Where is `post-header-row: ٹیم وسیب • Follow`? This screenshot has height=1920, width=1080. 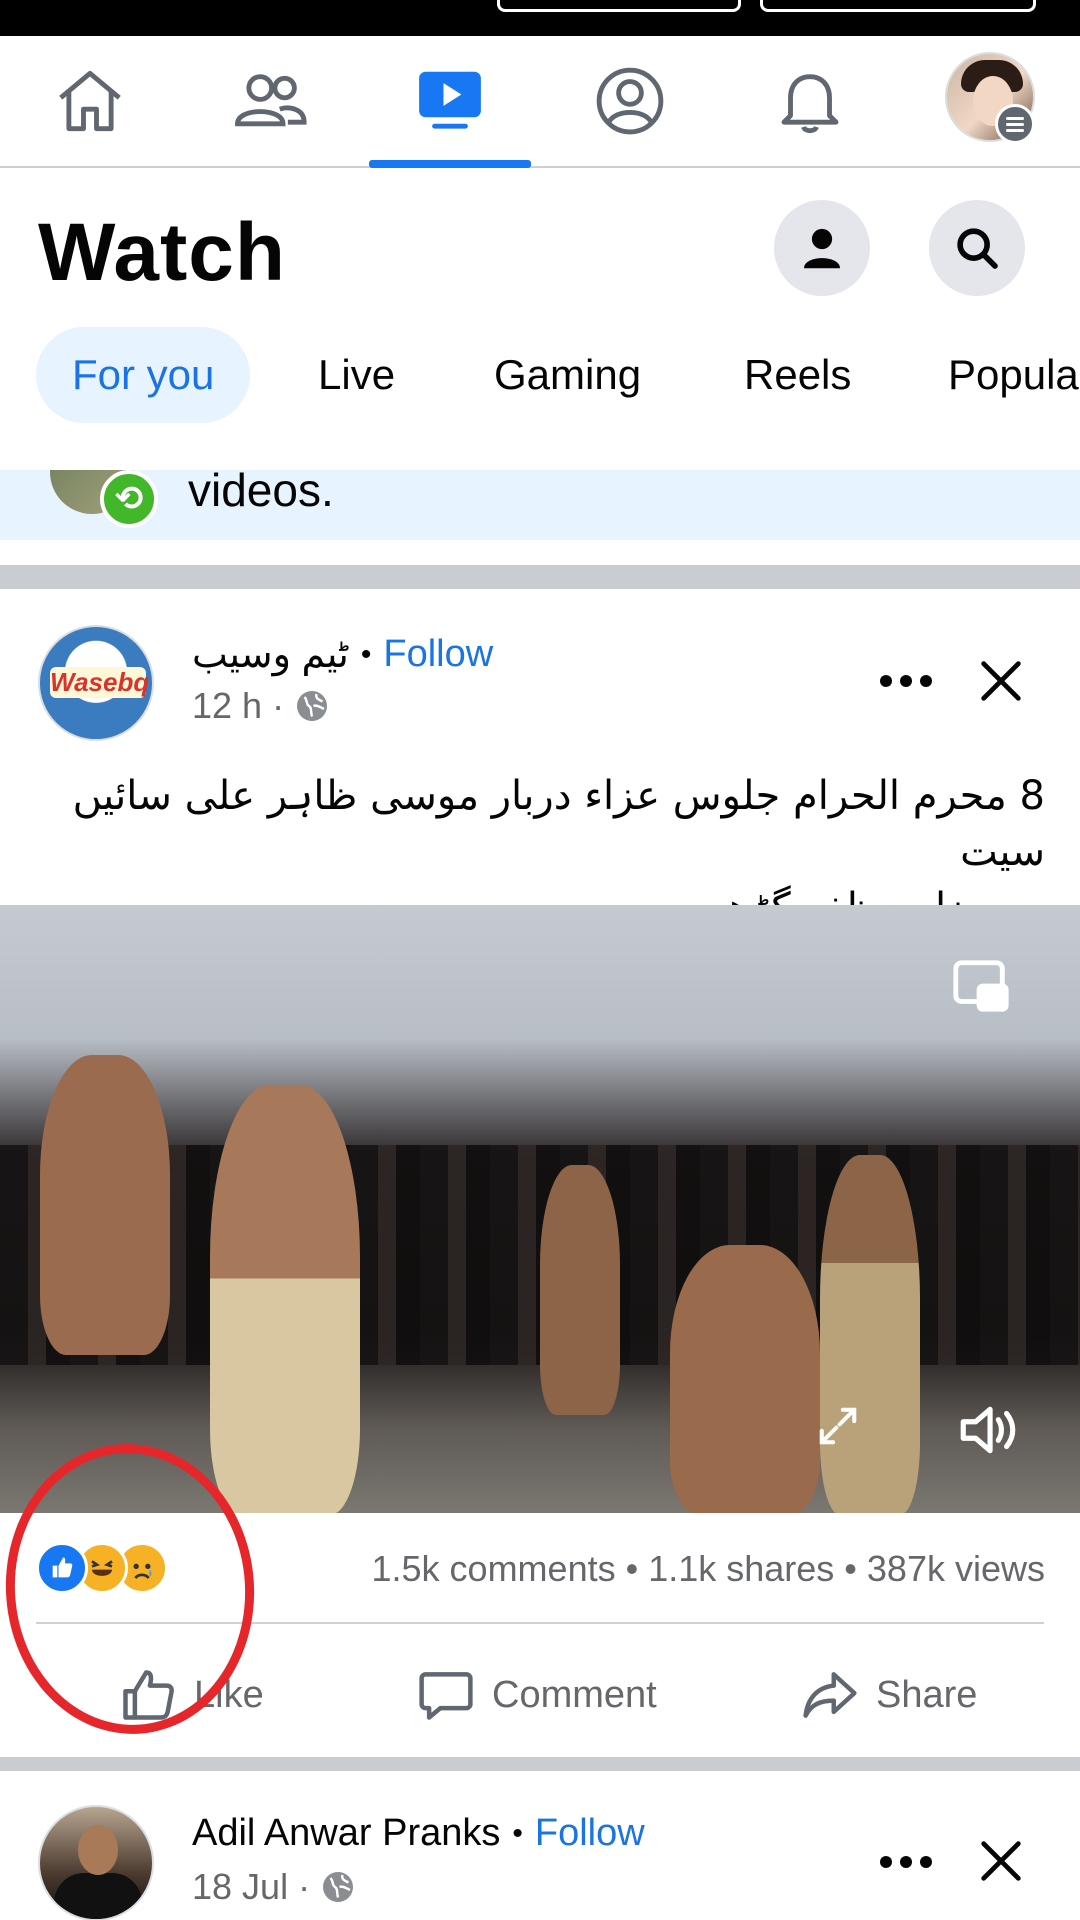
post-header-row: ٹیم وسیب • Follow is located at coordinates (342, 654).